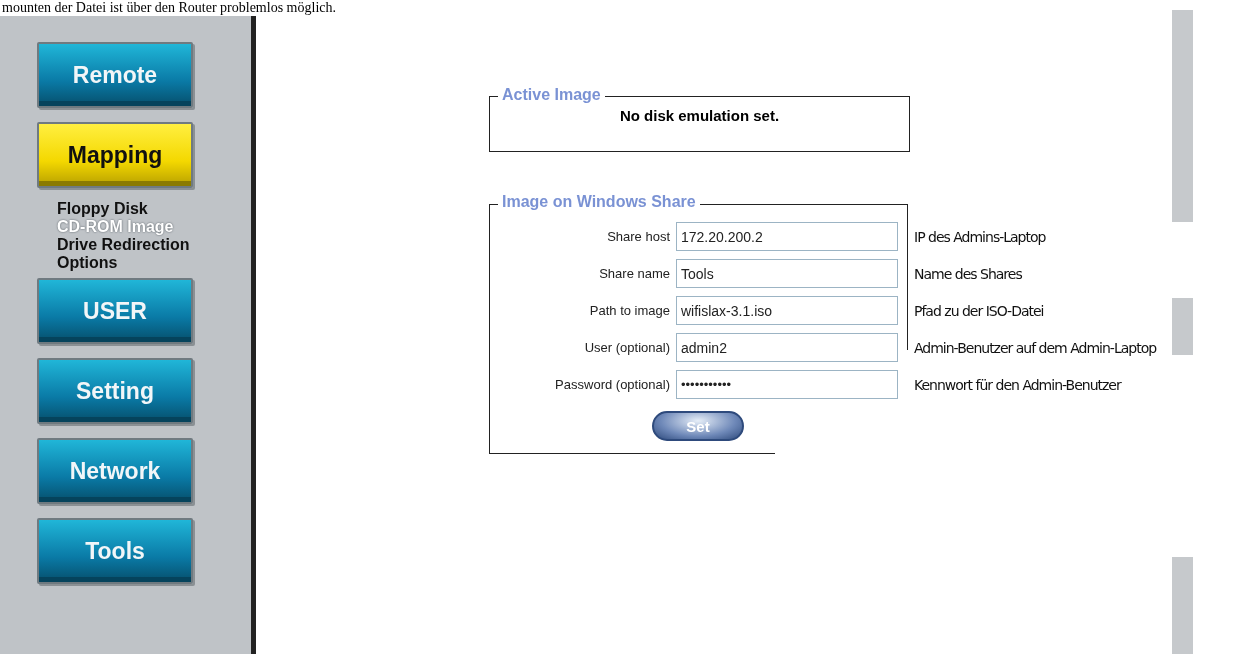 The image size is (1254, 654). Describe the element at coordinates (787, 347) in the screenshot. I see `text-field: admin2` at that location.